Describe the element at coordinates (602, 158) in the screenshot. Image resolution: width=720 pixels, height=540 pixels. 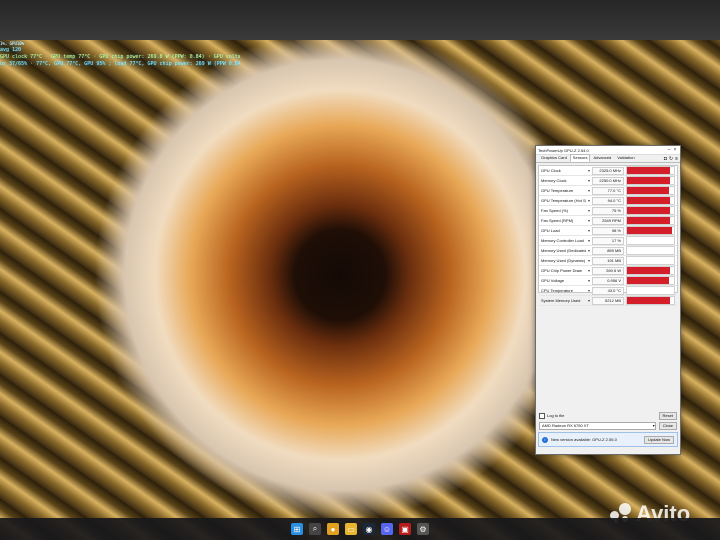
I see `tab-advanced: Advanced` at that location.